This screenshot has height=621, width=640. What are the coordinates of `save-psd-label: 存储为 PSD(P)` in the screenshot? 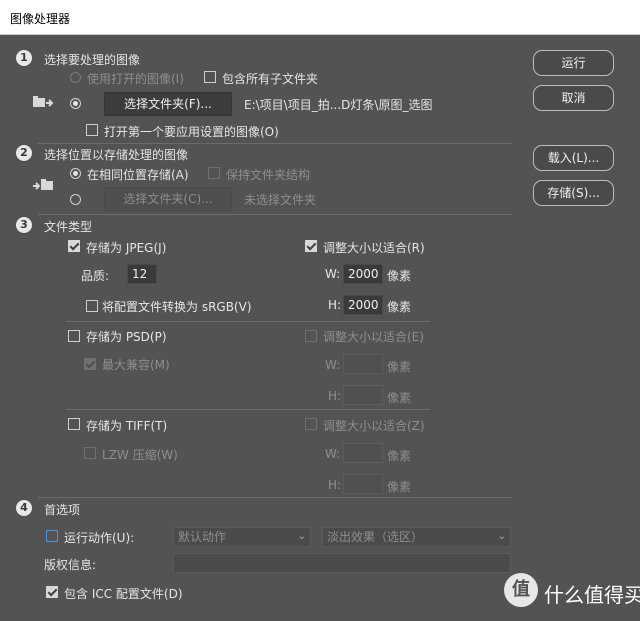 It's located at (126, 337).